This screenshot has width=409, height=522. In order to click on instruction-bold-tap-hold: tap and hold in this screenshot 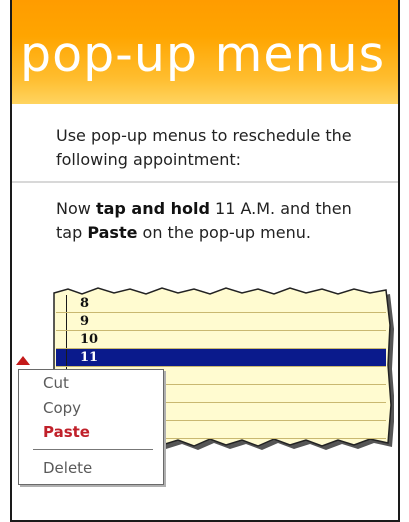, I will do `click(152, 208)`.